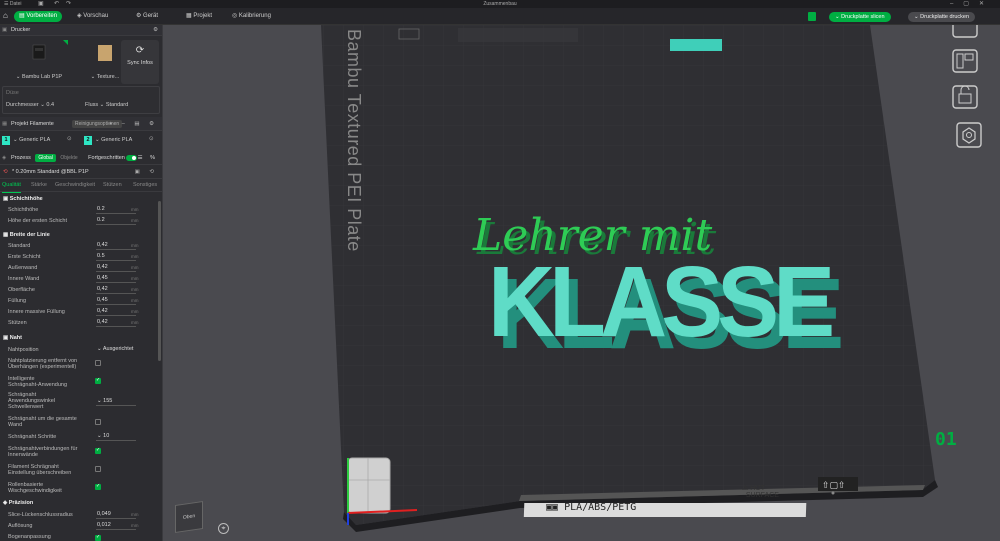 Image resolution: width=1000 pixels, height=541 pixels. What do you see at coordinates (145, 185) in the screenshot?
I see `tab-others: Sonstiges` at bounding box center [145, 185].